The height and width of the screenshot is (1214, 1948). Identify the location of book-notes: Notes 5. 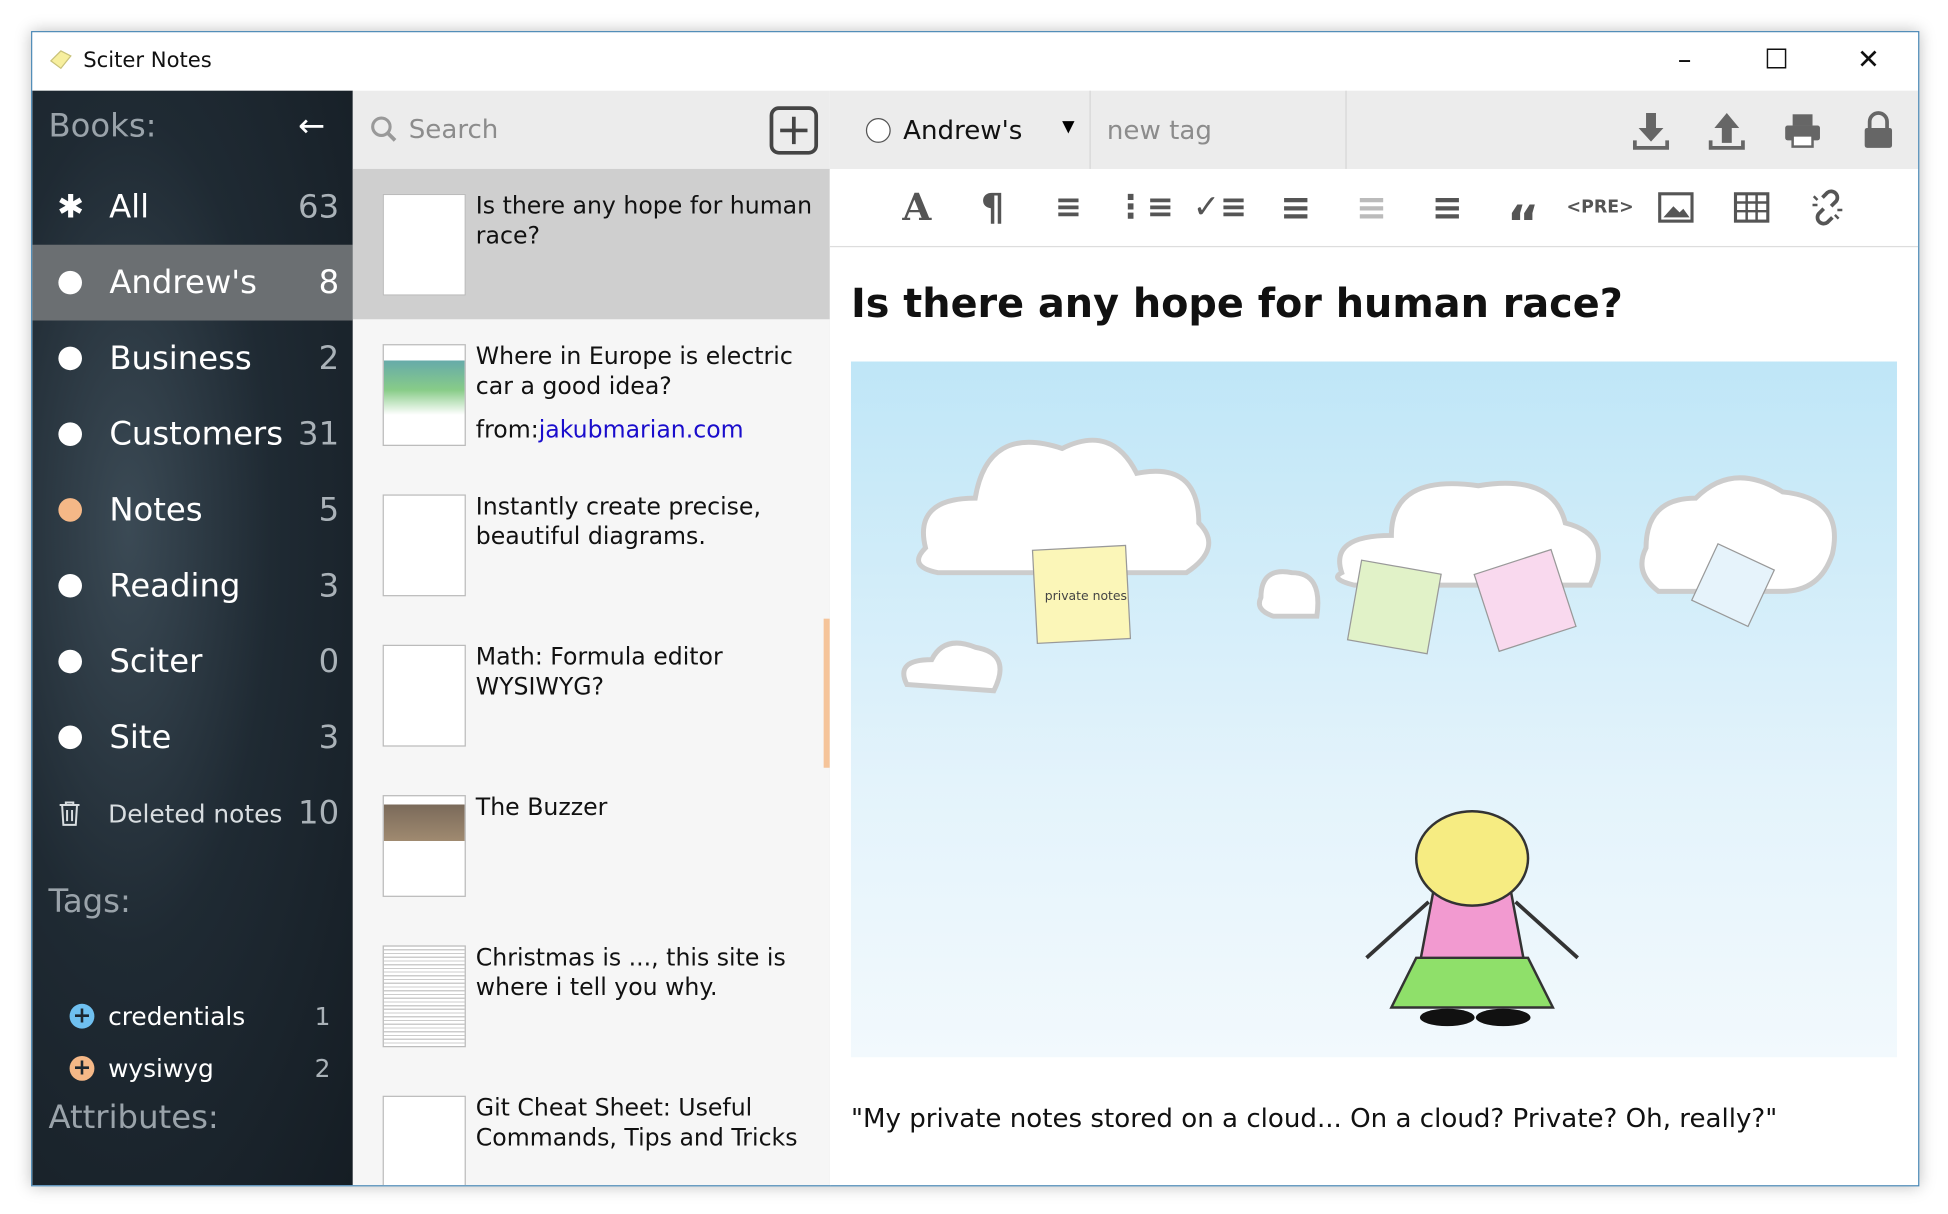
(192, 510).